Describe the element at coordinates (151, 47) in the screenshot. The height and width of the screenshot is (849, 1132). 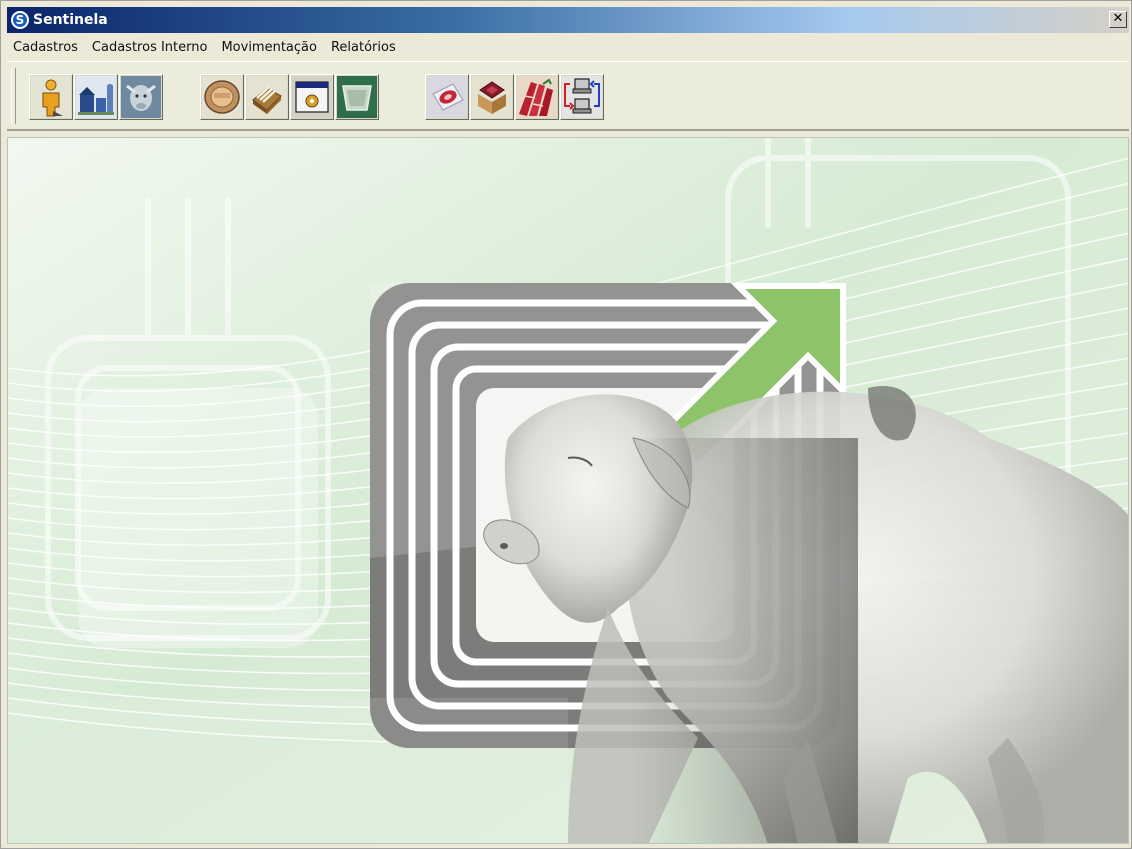
I see `menu-cadastros-interno: Cadastros Interno` at that location.